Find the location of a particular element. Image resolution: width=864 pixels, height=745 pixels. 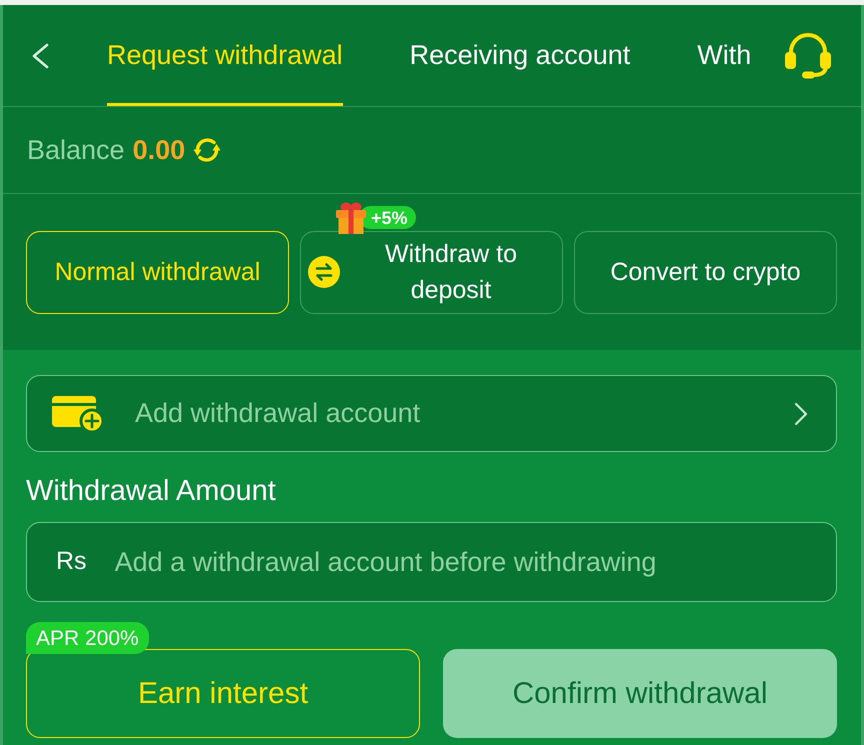

back-icon is located at coordinates (40, 55).